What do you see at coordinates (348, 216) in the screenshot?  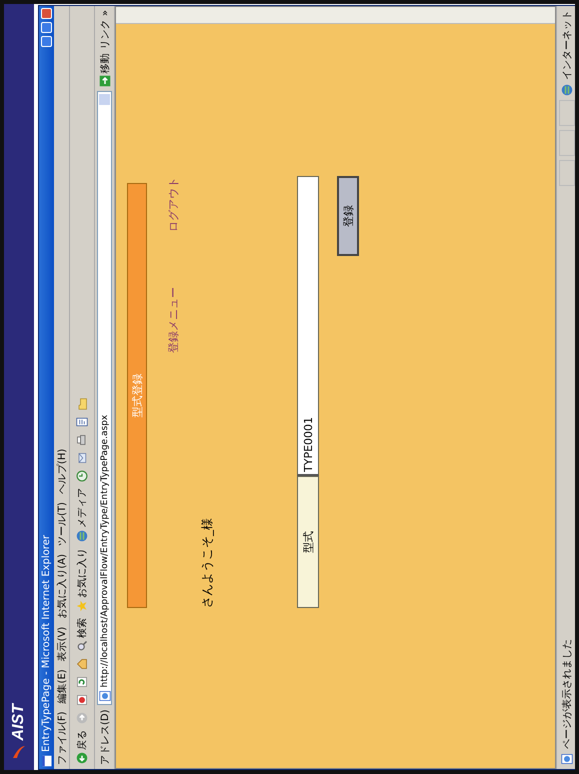 I see `register-button: 登録` at bounding box center [348, 216].